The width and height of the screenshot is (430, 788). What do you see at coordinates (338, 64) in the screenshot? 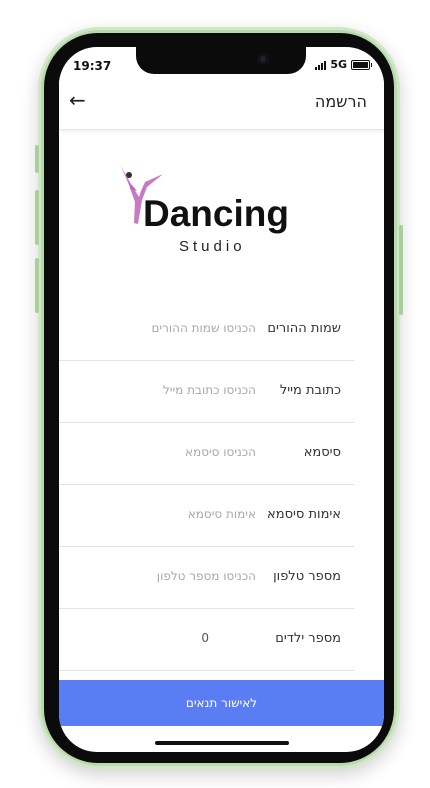
I see `network-label: 5G` at bounding box center [338, 64].